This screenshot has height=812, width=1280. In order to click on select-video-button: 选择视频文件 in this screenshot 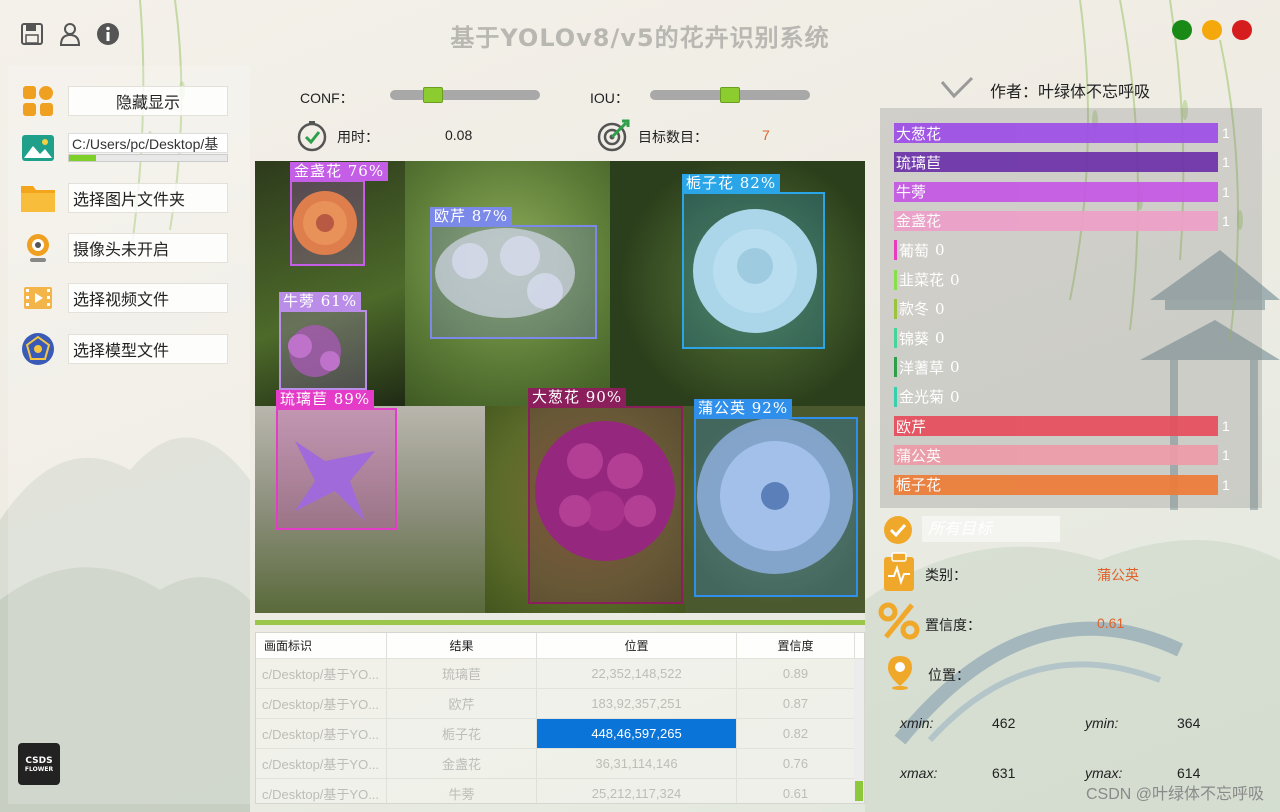, I will do `click(148, 298)`.